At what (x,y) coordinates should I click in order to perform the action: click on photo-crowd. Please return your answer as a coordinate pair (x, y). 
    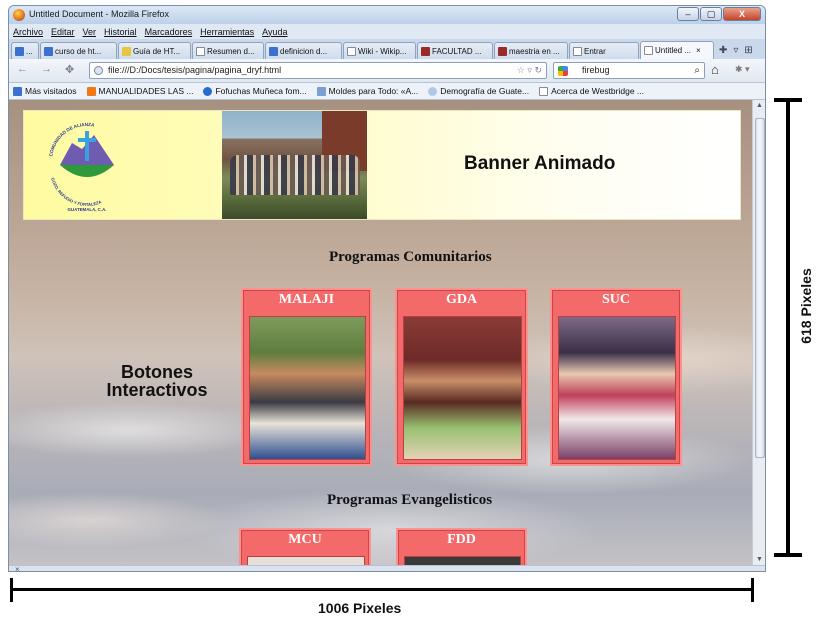
    Looking at the image, I should click on (295, 175).